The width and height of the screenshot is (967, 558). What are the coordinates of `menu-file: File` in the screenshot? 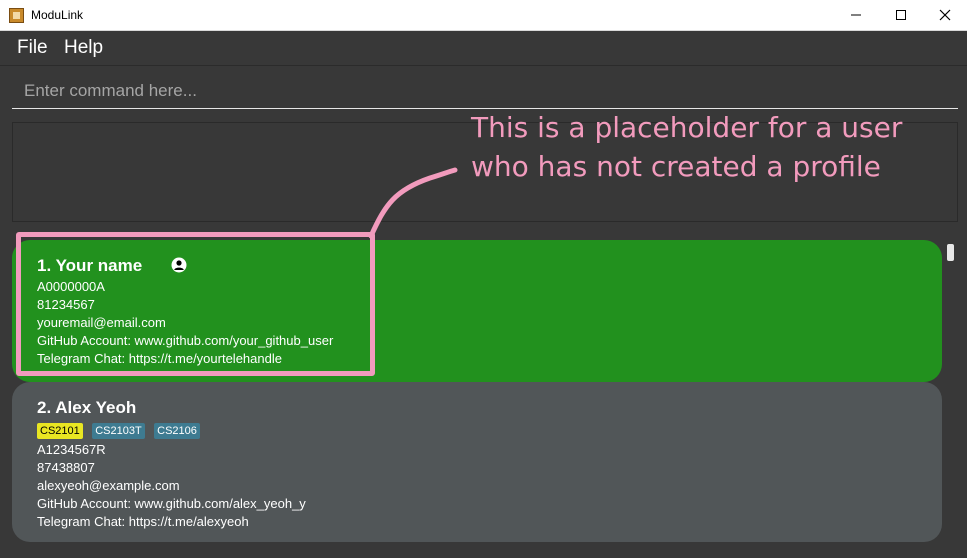 It's located at (32, 48).